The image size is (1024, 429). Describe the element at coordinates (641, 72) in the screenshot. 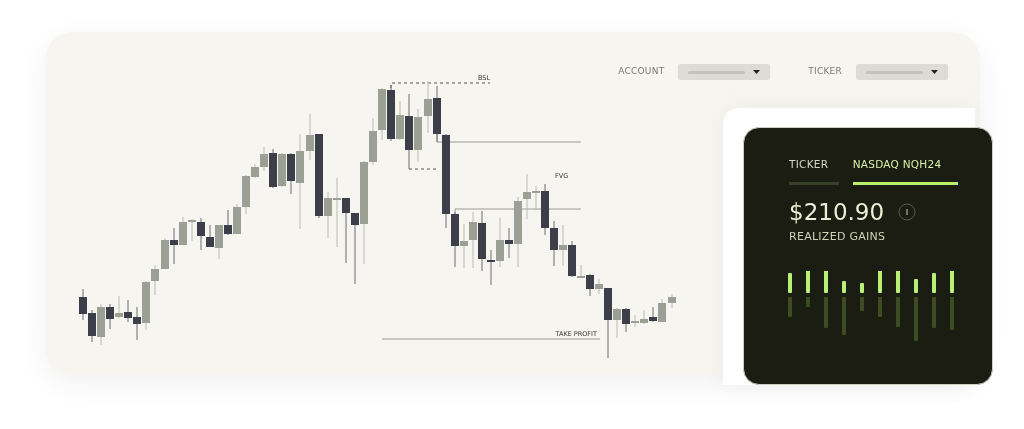

I see `filter-label: ACCOUNT` at that location.